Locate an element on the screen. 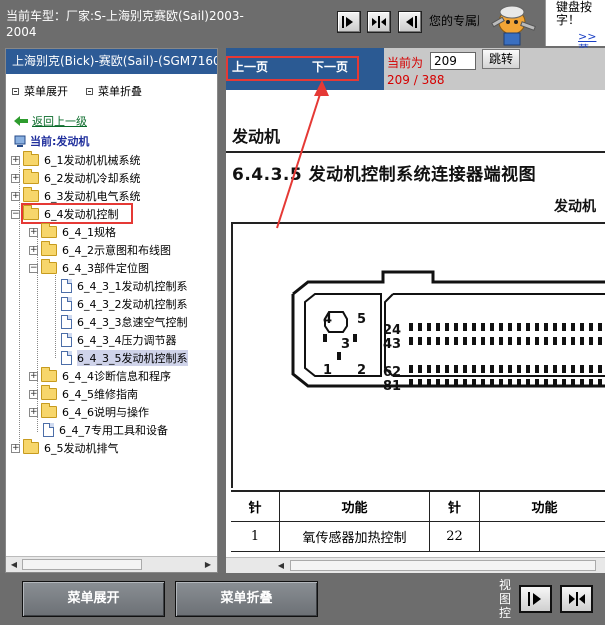 This screenshot has height=625, width=605. jump-button: 跳转 is located at coordinates (501, 59).